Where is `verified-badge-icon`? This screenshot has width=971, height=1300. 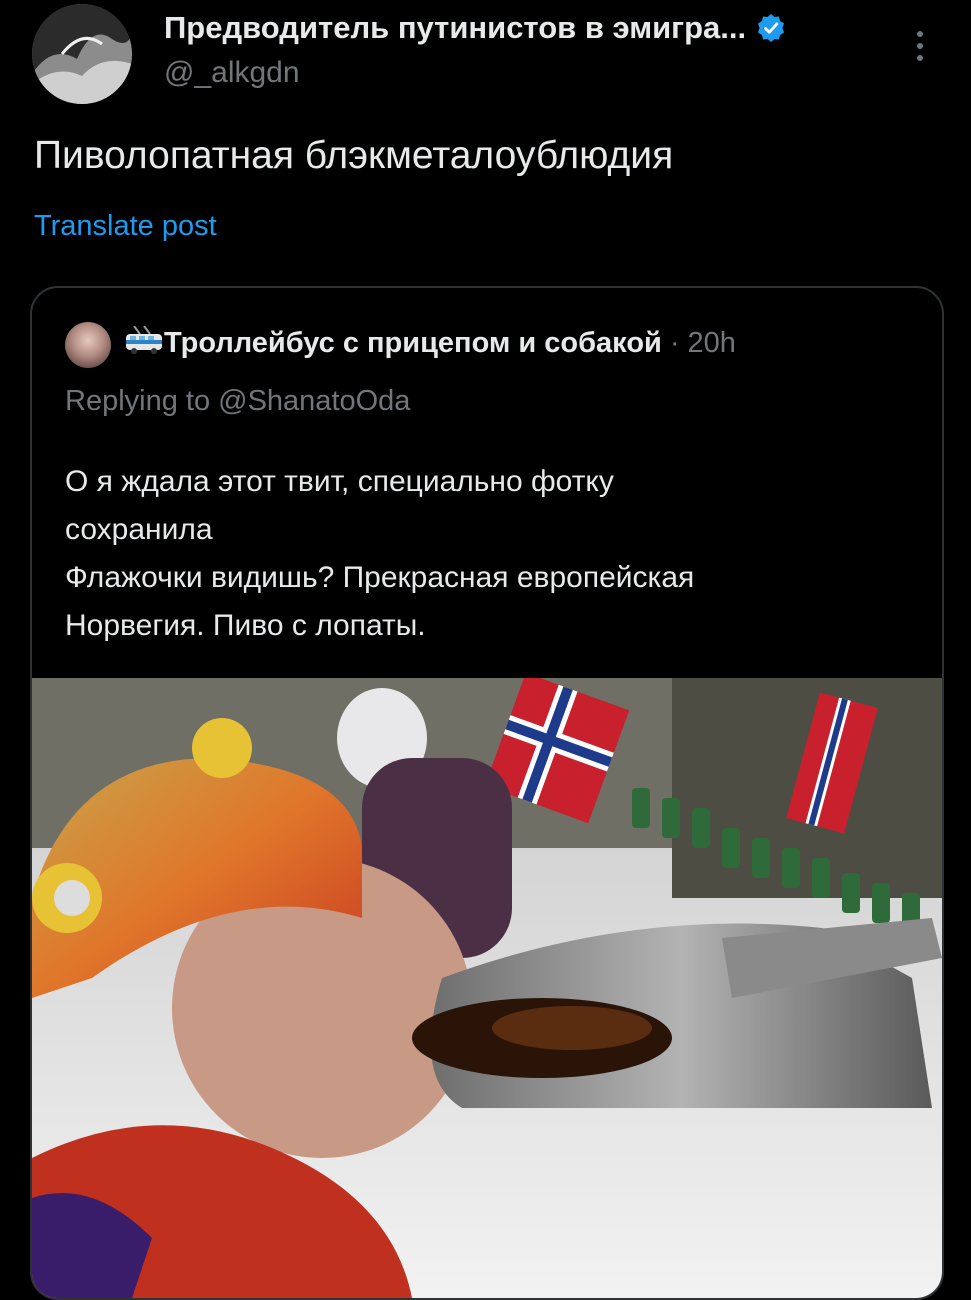
verified-badge-icon is located at coordinates (771, 28).